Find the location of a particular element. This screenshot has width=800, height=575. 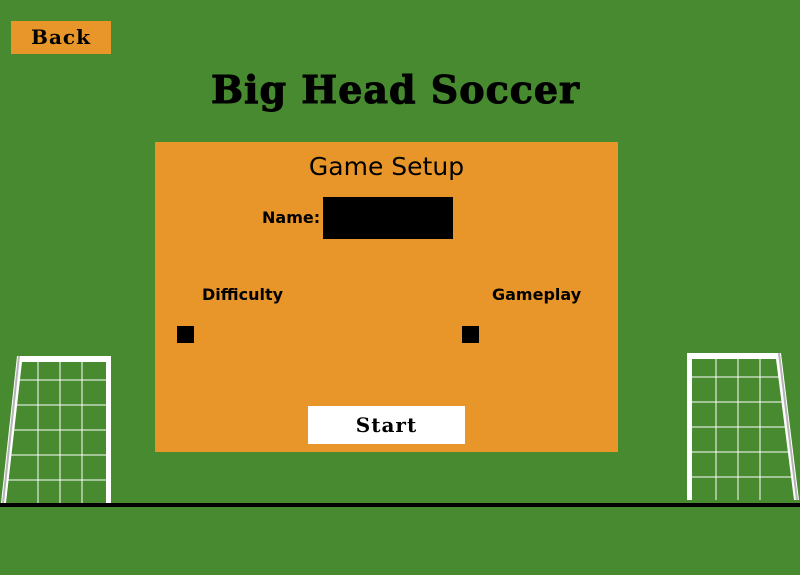

name-label: Name: is located at coordinates (291, 217).